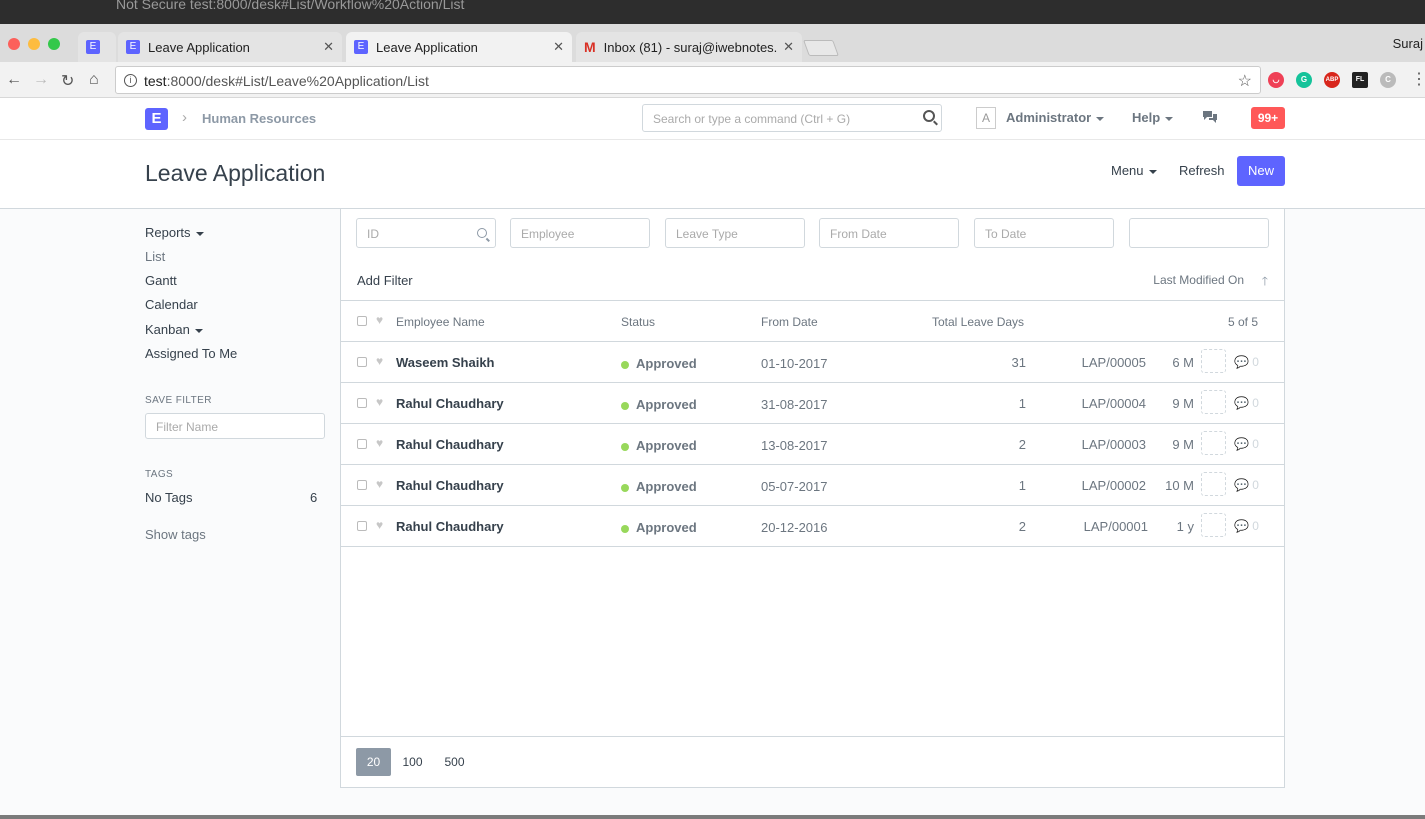 The height and width of the screenshot is (819, 1425). Describe the element at coordinates (97, 47) in the screenshot. I see `browser-tab-pinned: E` at that location.